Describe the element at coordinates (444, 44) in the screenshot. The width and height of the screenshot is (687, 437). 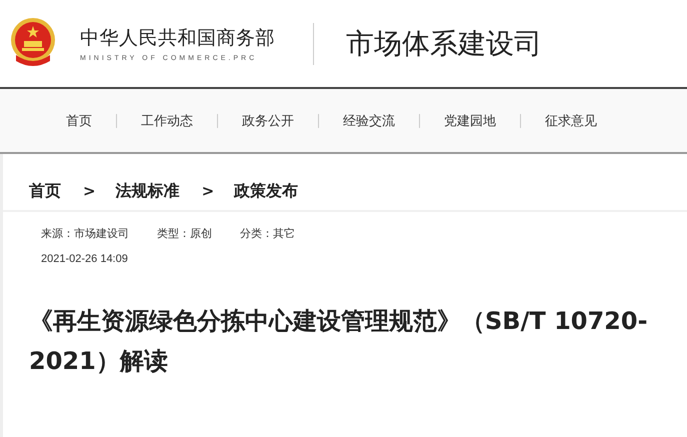
I see `department-title: 市场体系建设司` at that location.